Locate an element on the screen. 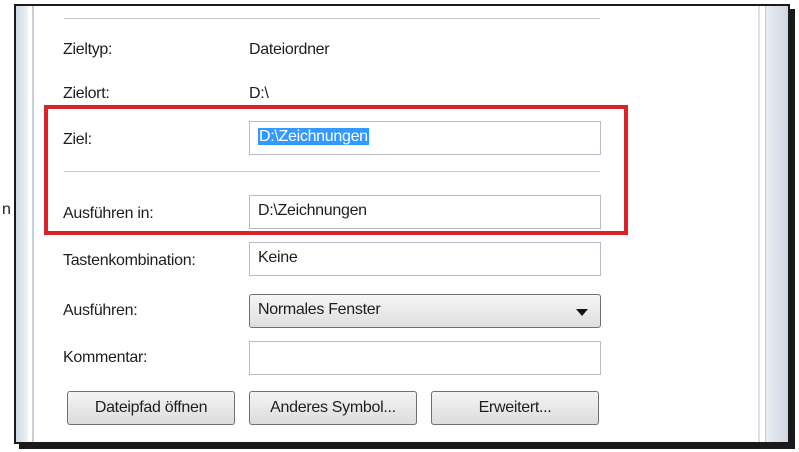  window-edge-right is located at coordinates (776, 224).